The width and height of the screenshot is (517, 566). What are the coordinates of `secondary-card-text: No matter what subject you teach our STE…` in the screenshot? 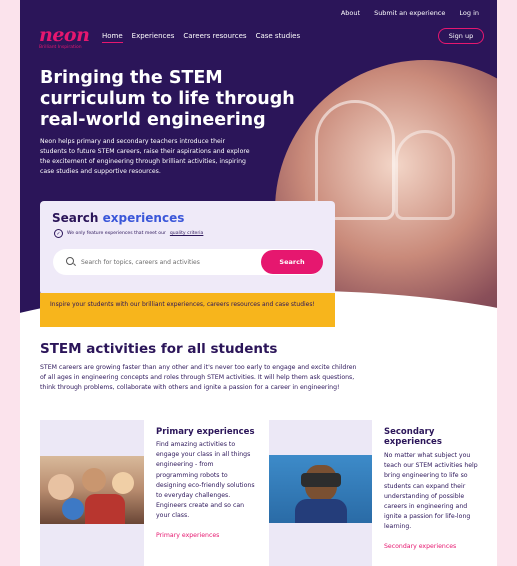 It's located at (431, 491).